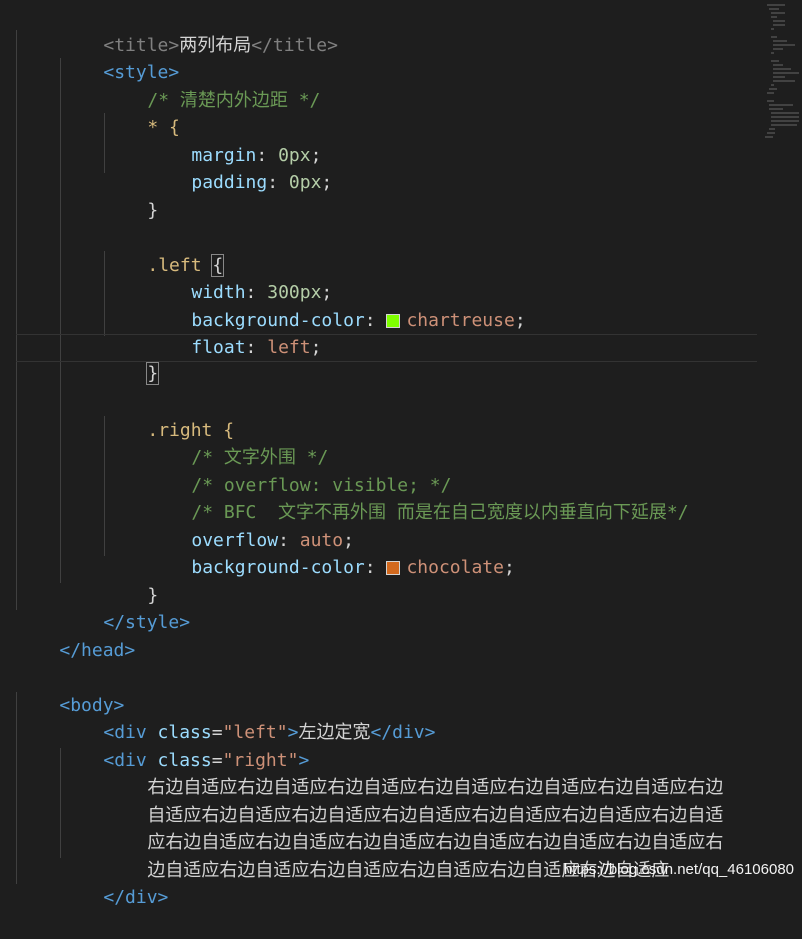  What do you see at coordinates (386, 415) in the screenshot?
I see `code-line: .right {` at bounding box center [386, 415].